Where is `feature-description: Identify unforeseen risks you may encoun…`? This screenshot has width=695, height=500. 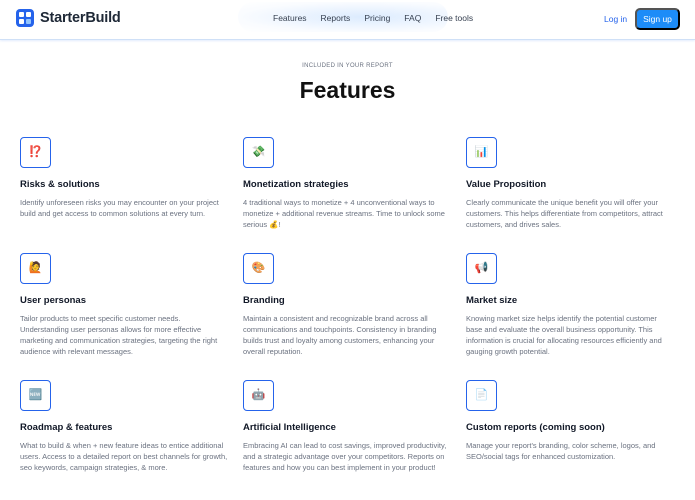 feature-description: Identify unforeseen risks you may encoun… is located at coordinates (119, 208).